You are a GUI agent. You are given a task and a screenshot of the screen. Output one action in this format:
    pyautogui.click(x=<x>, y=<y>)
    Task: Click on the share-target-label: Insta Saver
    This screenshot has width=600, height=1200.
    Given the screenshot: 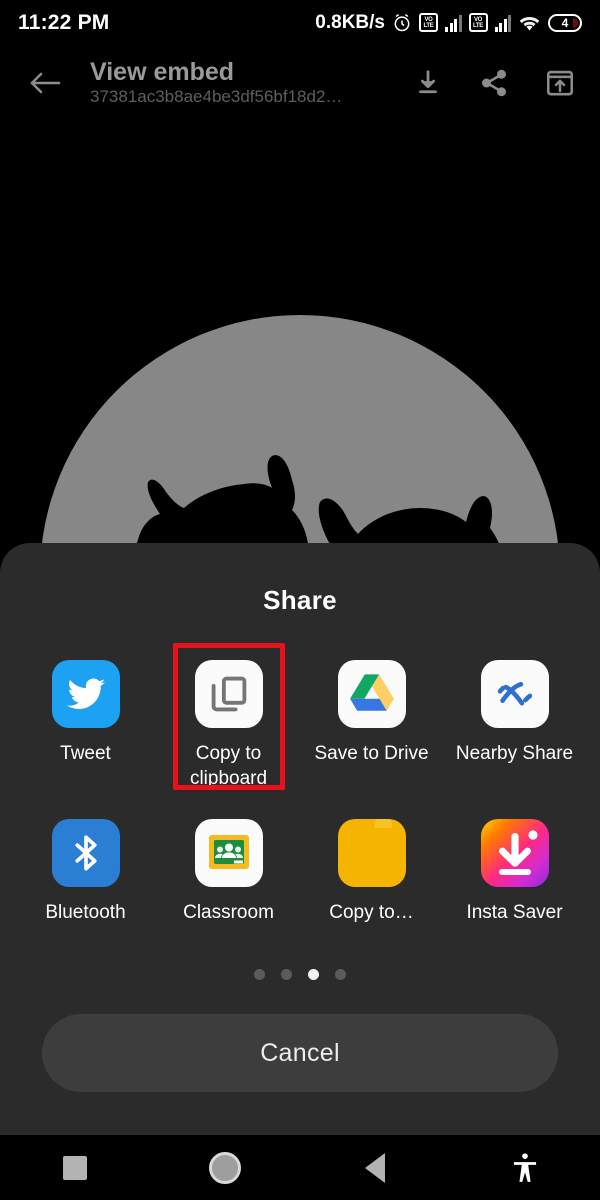 What is the action you would take?
    pyautogui.click(x=514, y=912)
    